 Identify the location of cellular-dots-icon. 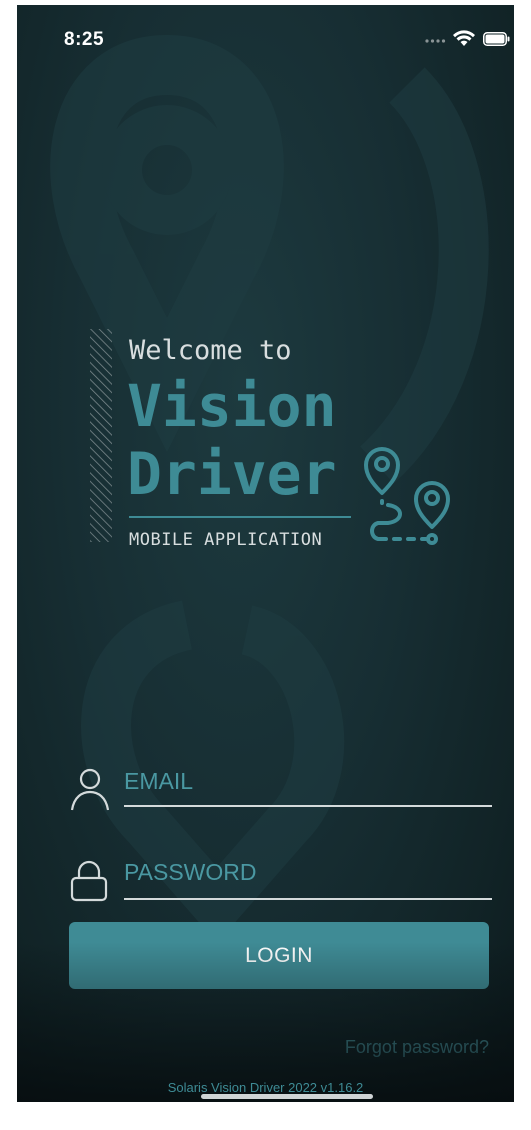
(435, 41).